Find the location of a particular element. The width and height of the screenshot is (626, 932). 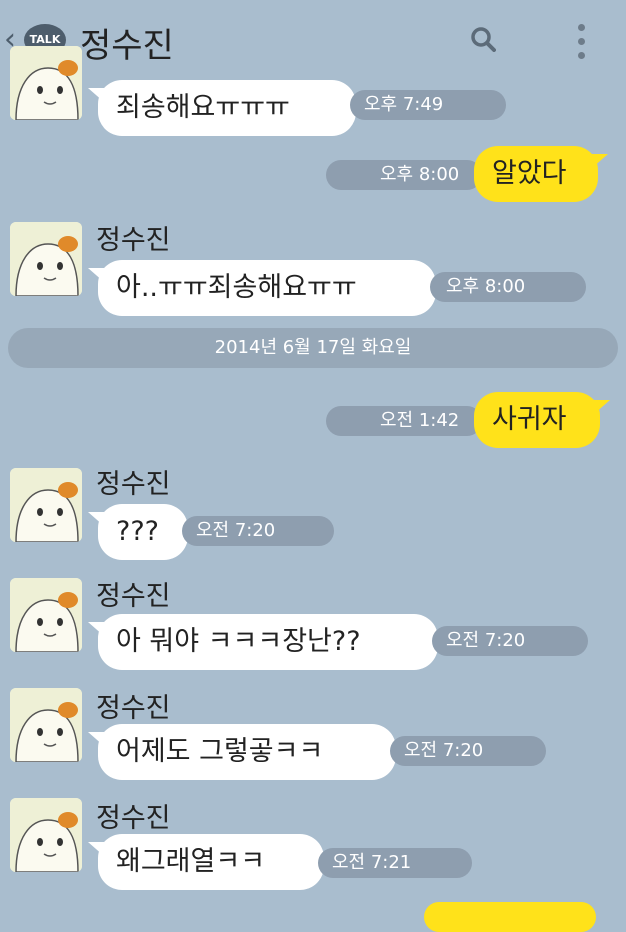

message-timestamp: 오후 7:49 is located at coordinates (428, 105).